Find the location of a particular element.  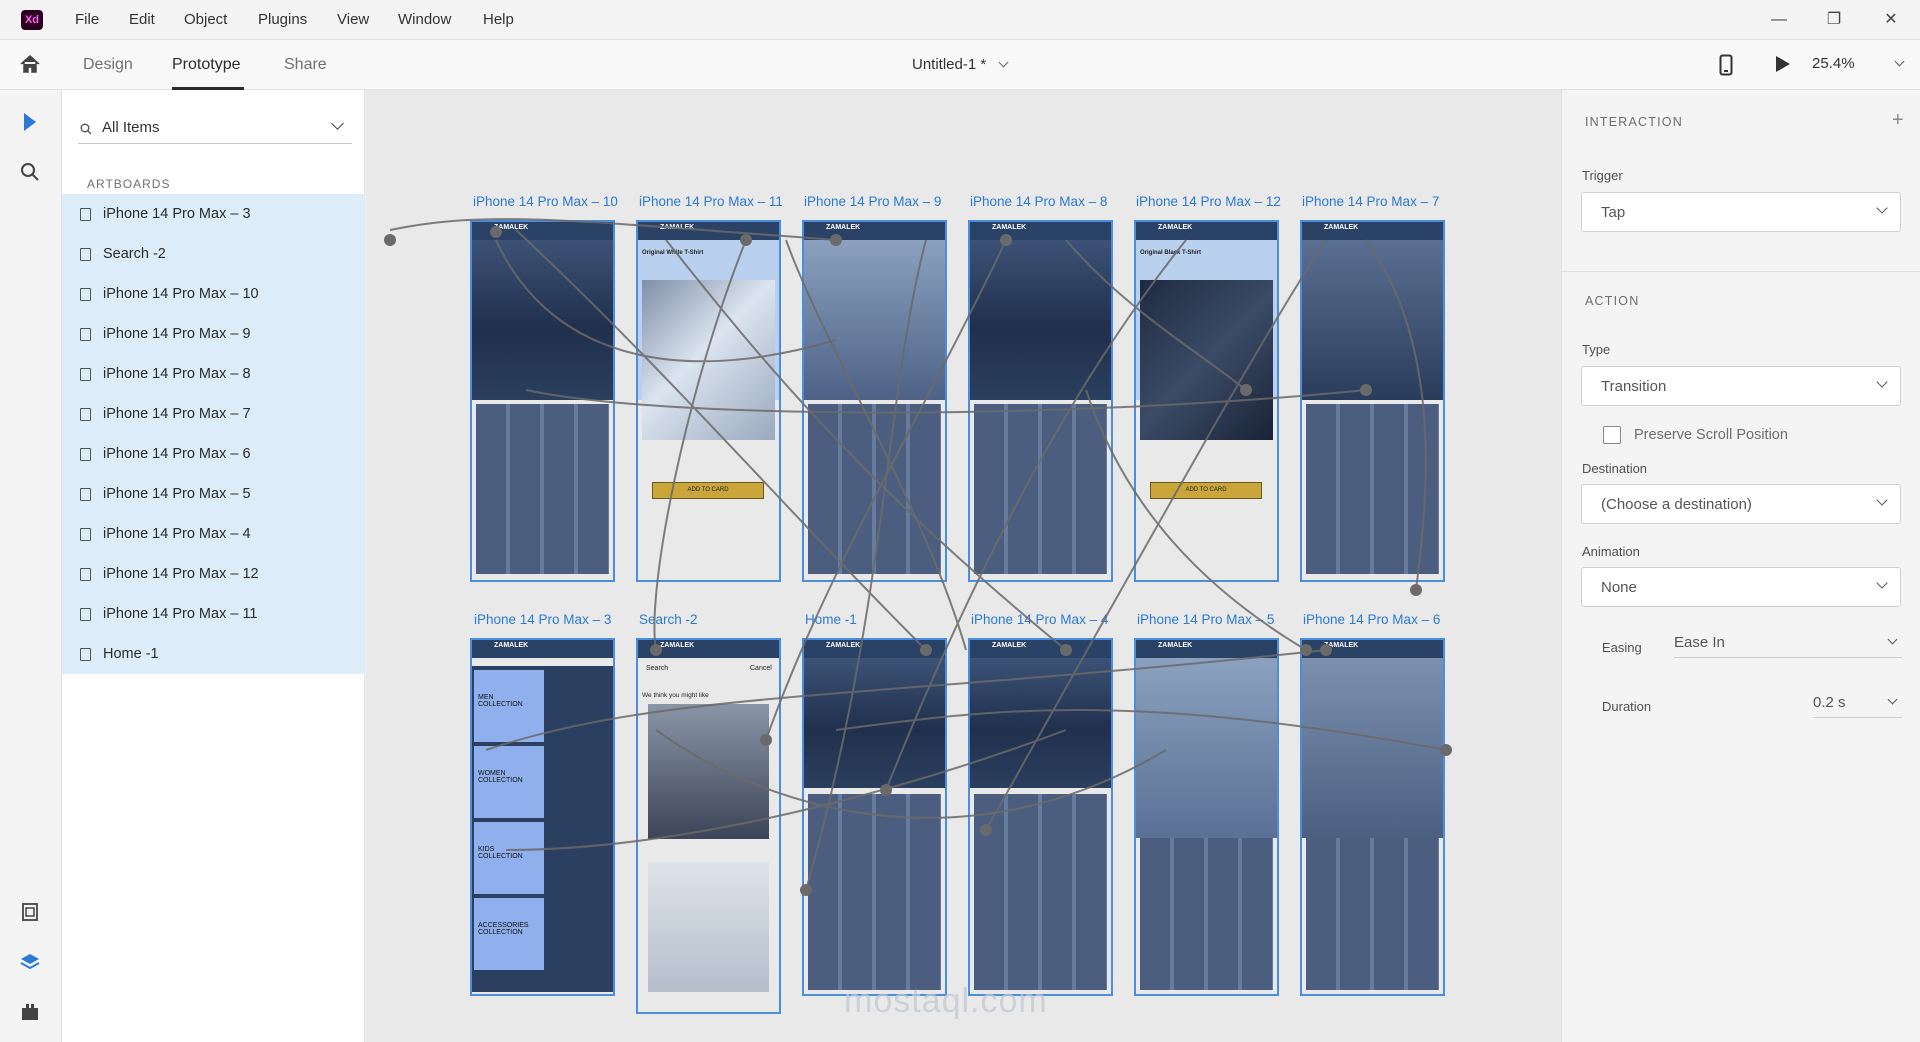

document-title: Untitled-1 * is located at coordinates (949, 64).